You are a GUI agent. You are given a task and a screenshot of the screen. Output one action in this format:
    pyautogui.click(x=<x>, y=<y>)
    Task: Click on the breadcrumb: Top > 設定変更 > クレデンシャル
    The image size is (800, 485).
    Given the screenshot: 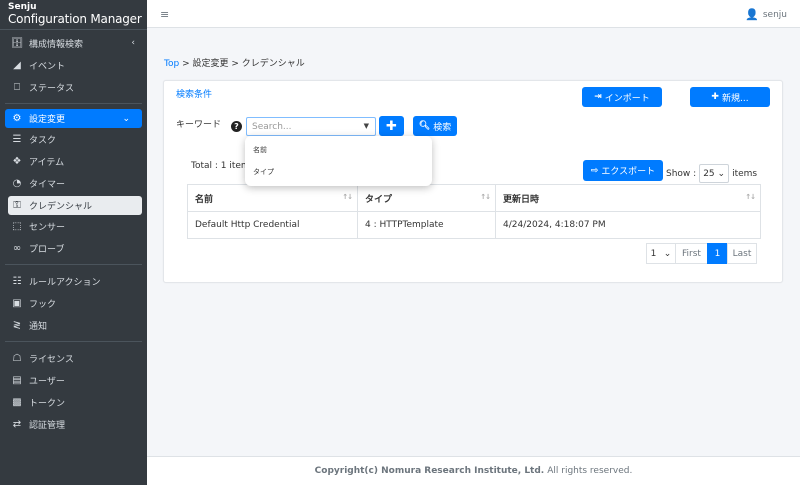 What is the action you would take?
    pyautogui.click(x=234, y=62)
    